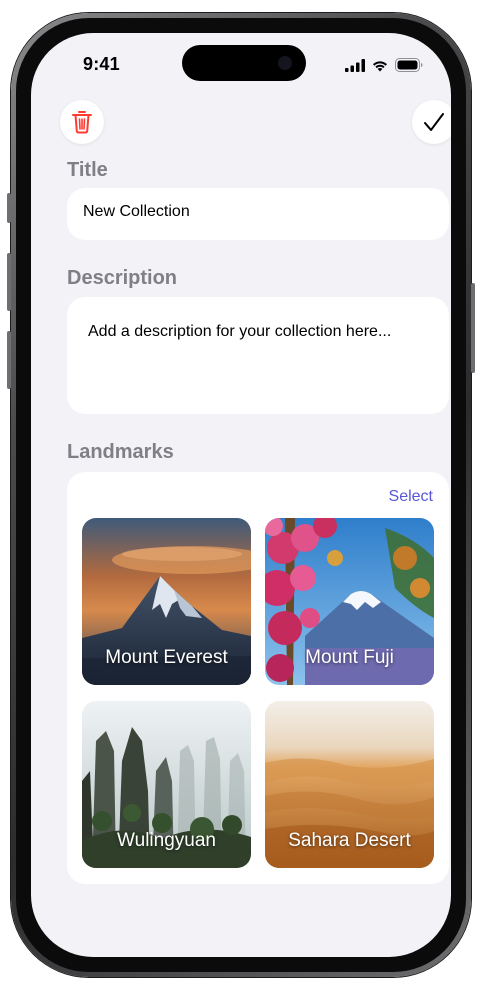 This screenshot has width=482, height=988. Describe the element at coordinates (166, 657) in the screenshot. I see `landmark-name: Mount Everest` at that location.